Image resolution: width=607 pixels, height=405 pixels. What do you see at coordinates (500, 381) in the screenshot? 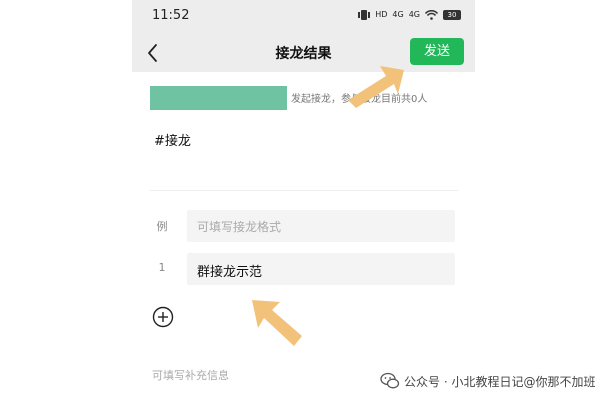
I see `watermark-text: 公众号 · 小北教程日记@你那不加班` at bounding box center [500, 381].